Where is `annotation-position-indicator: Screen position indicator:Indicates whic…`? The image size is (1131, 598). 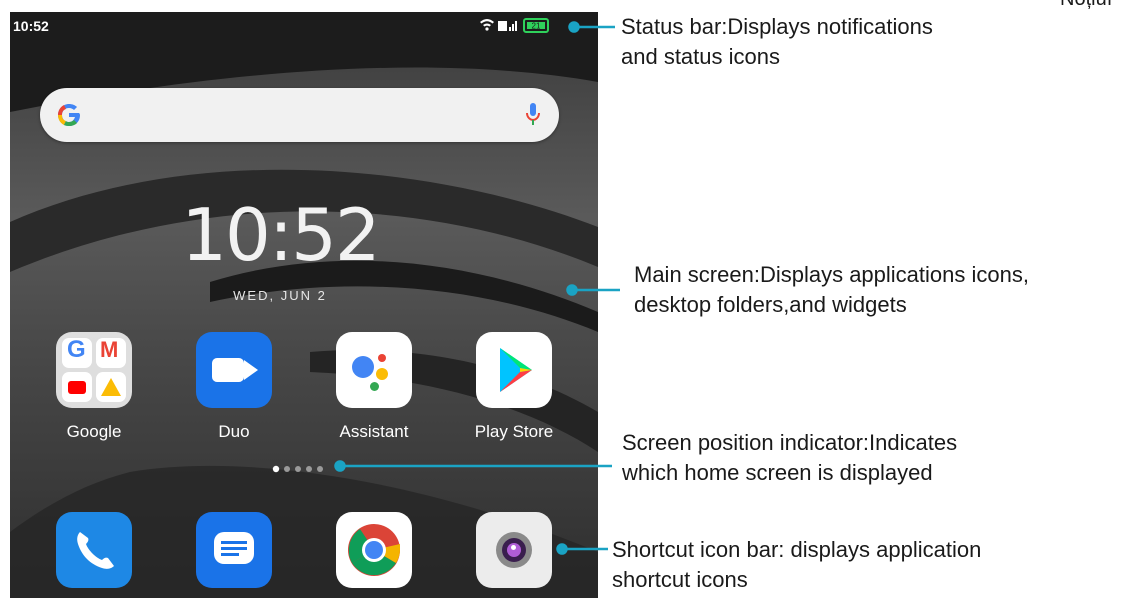
annotation-position-indicator: Screen position indicator:Indicates whic… is located at coordinates (790, 457).